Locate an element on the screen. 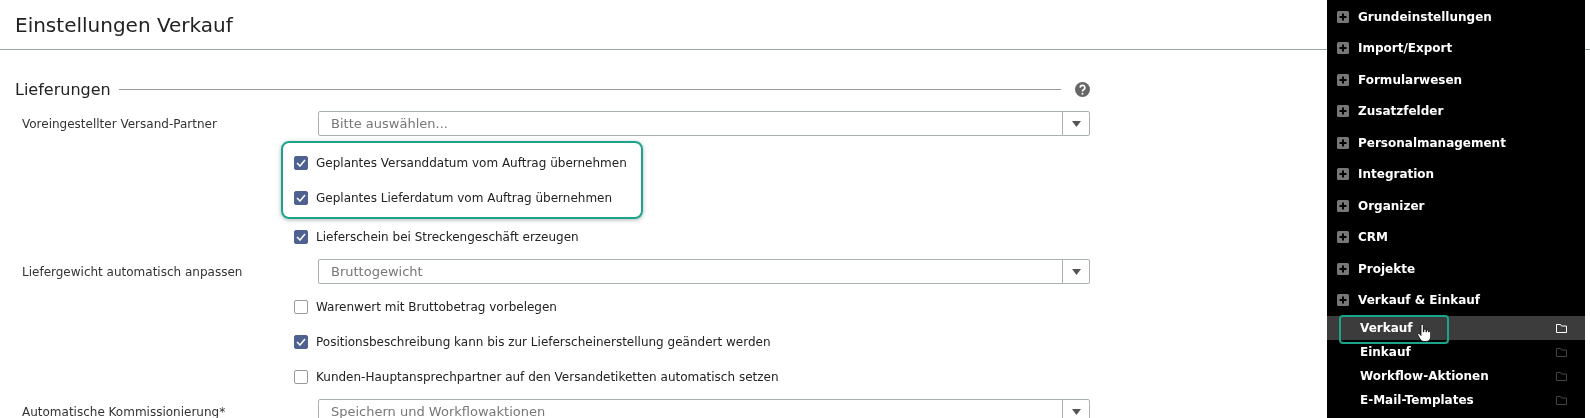 Image resolution: width=1590 pixels, height=418 pixels. dropdown: Speichern und Workflowaktionen is located at coordinates (704, 408).